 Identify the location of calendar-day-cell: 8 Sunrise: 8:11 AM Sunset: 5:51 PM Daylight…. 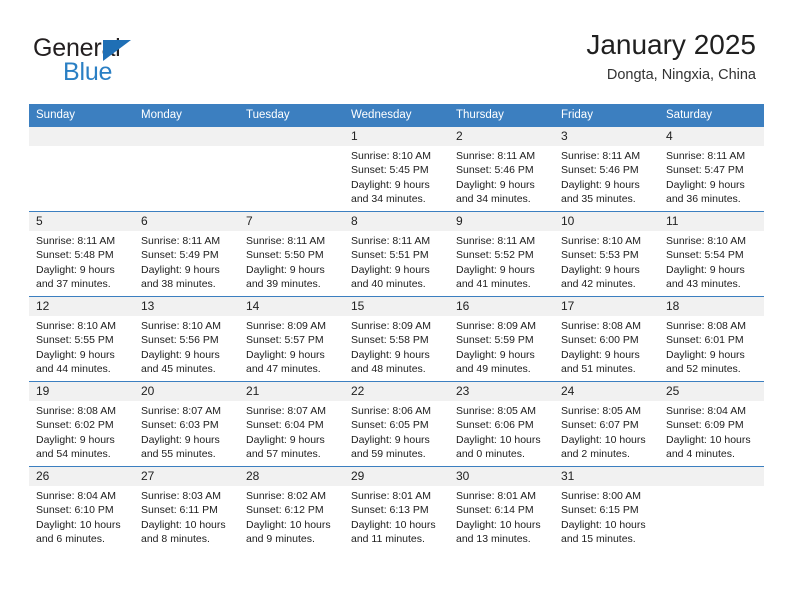
(396, 254).